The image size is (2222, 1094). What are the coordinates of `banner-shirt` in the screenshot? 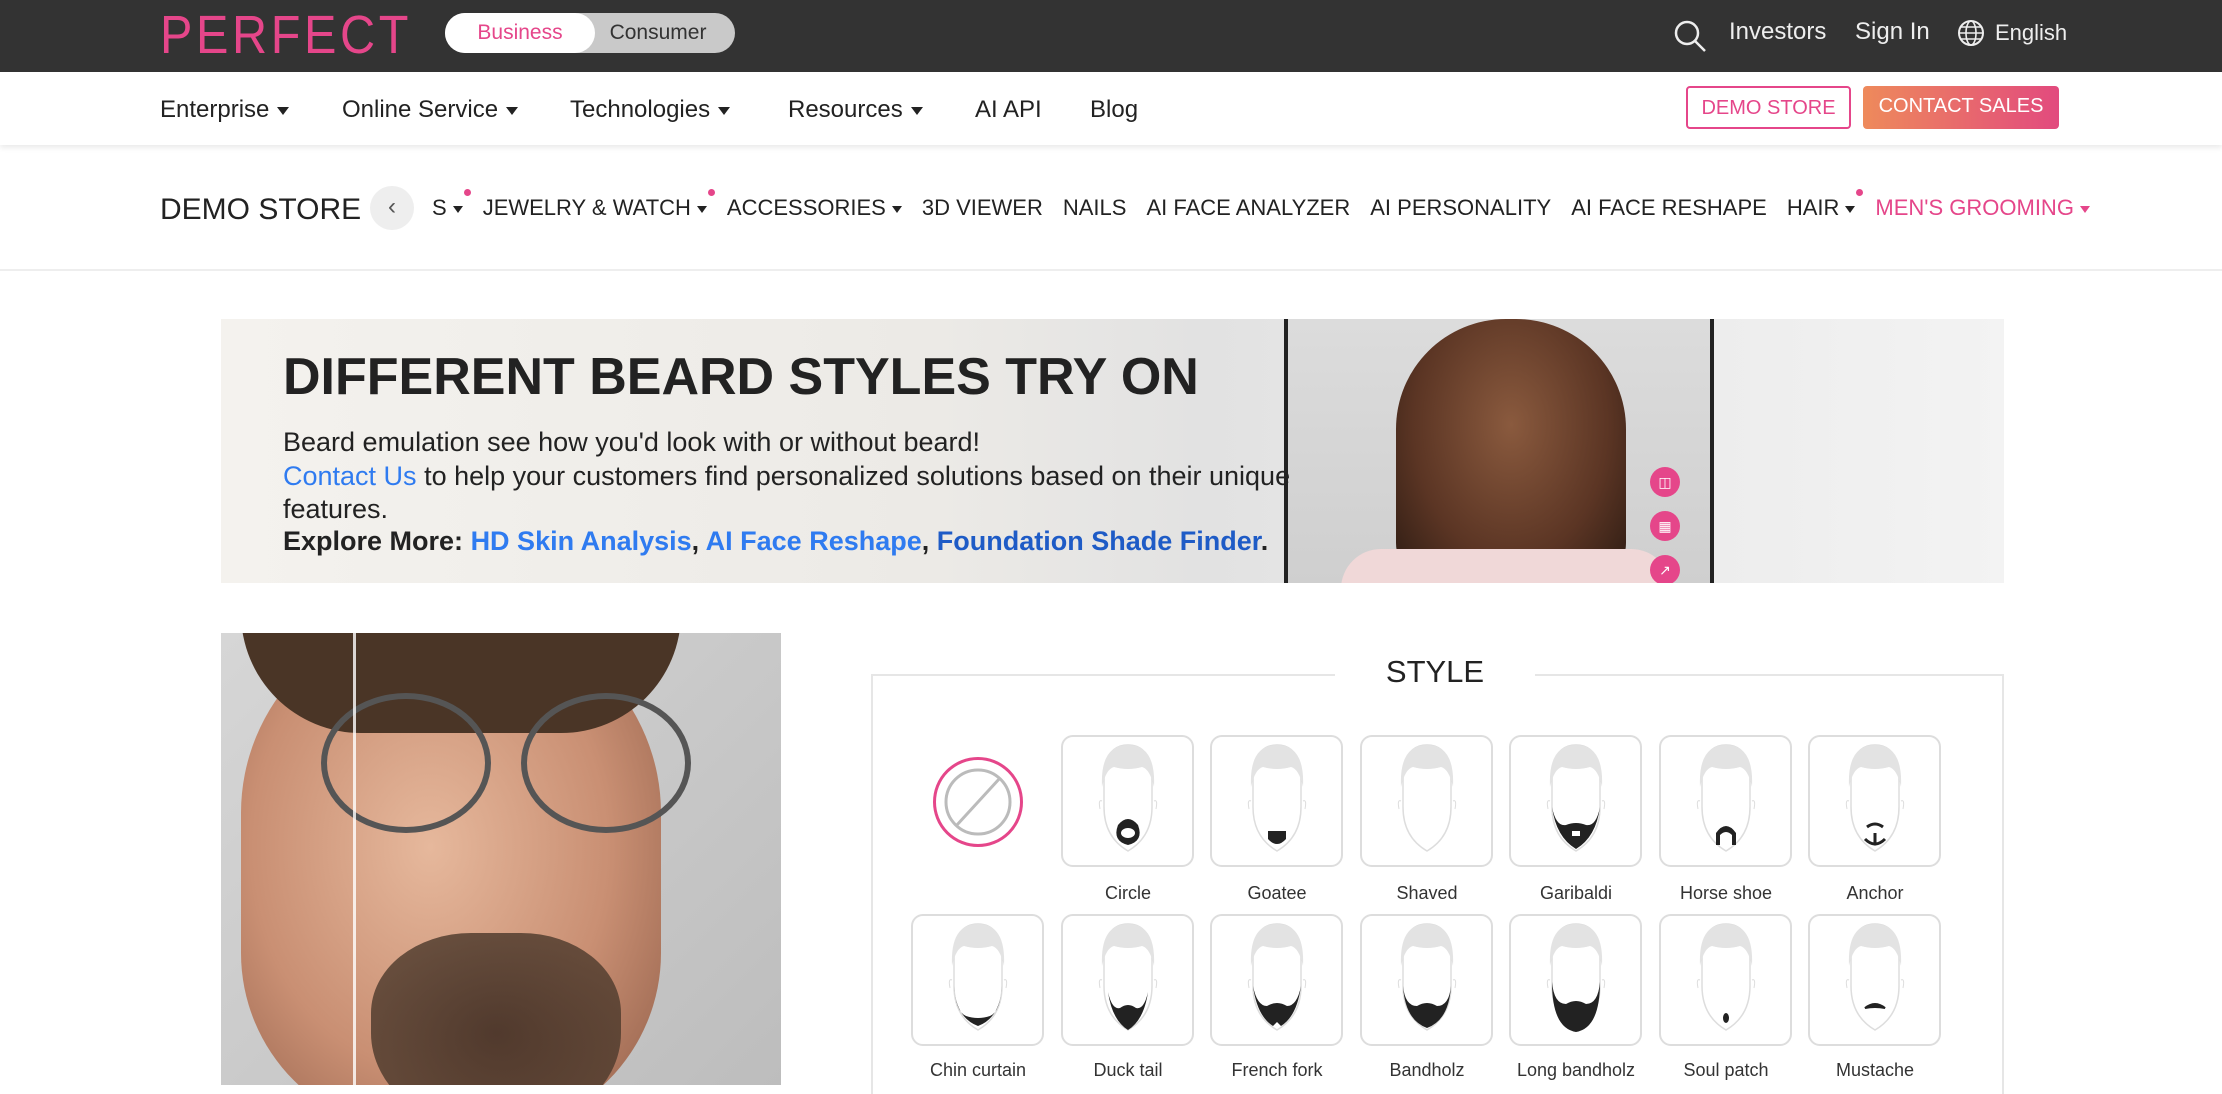 It's located at (1506, 566).